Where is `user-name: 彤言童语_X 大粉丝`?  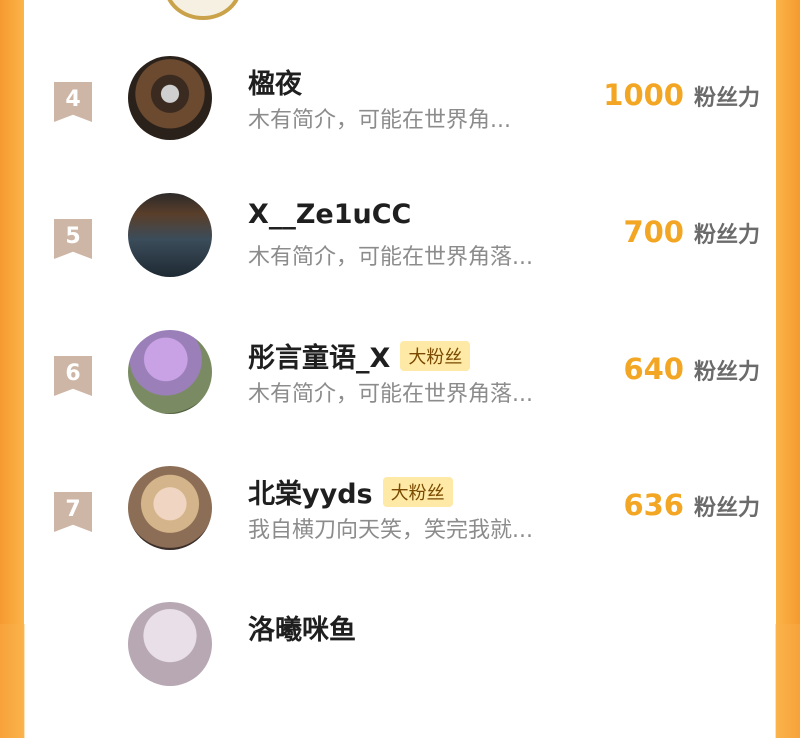 user-name: 彤言童语_X 大粉丝 is located at coordinates (359, 355).